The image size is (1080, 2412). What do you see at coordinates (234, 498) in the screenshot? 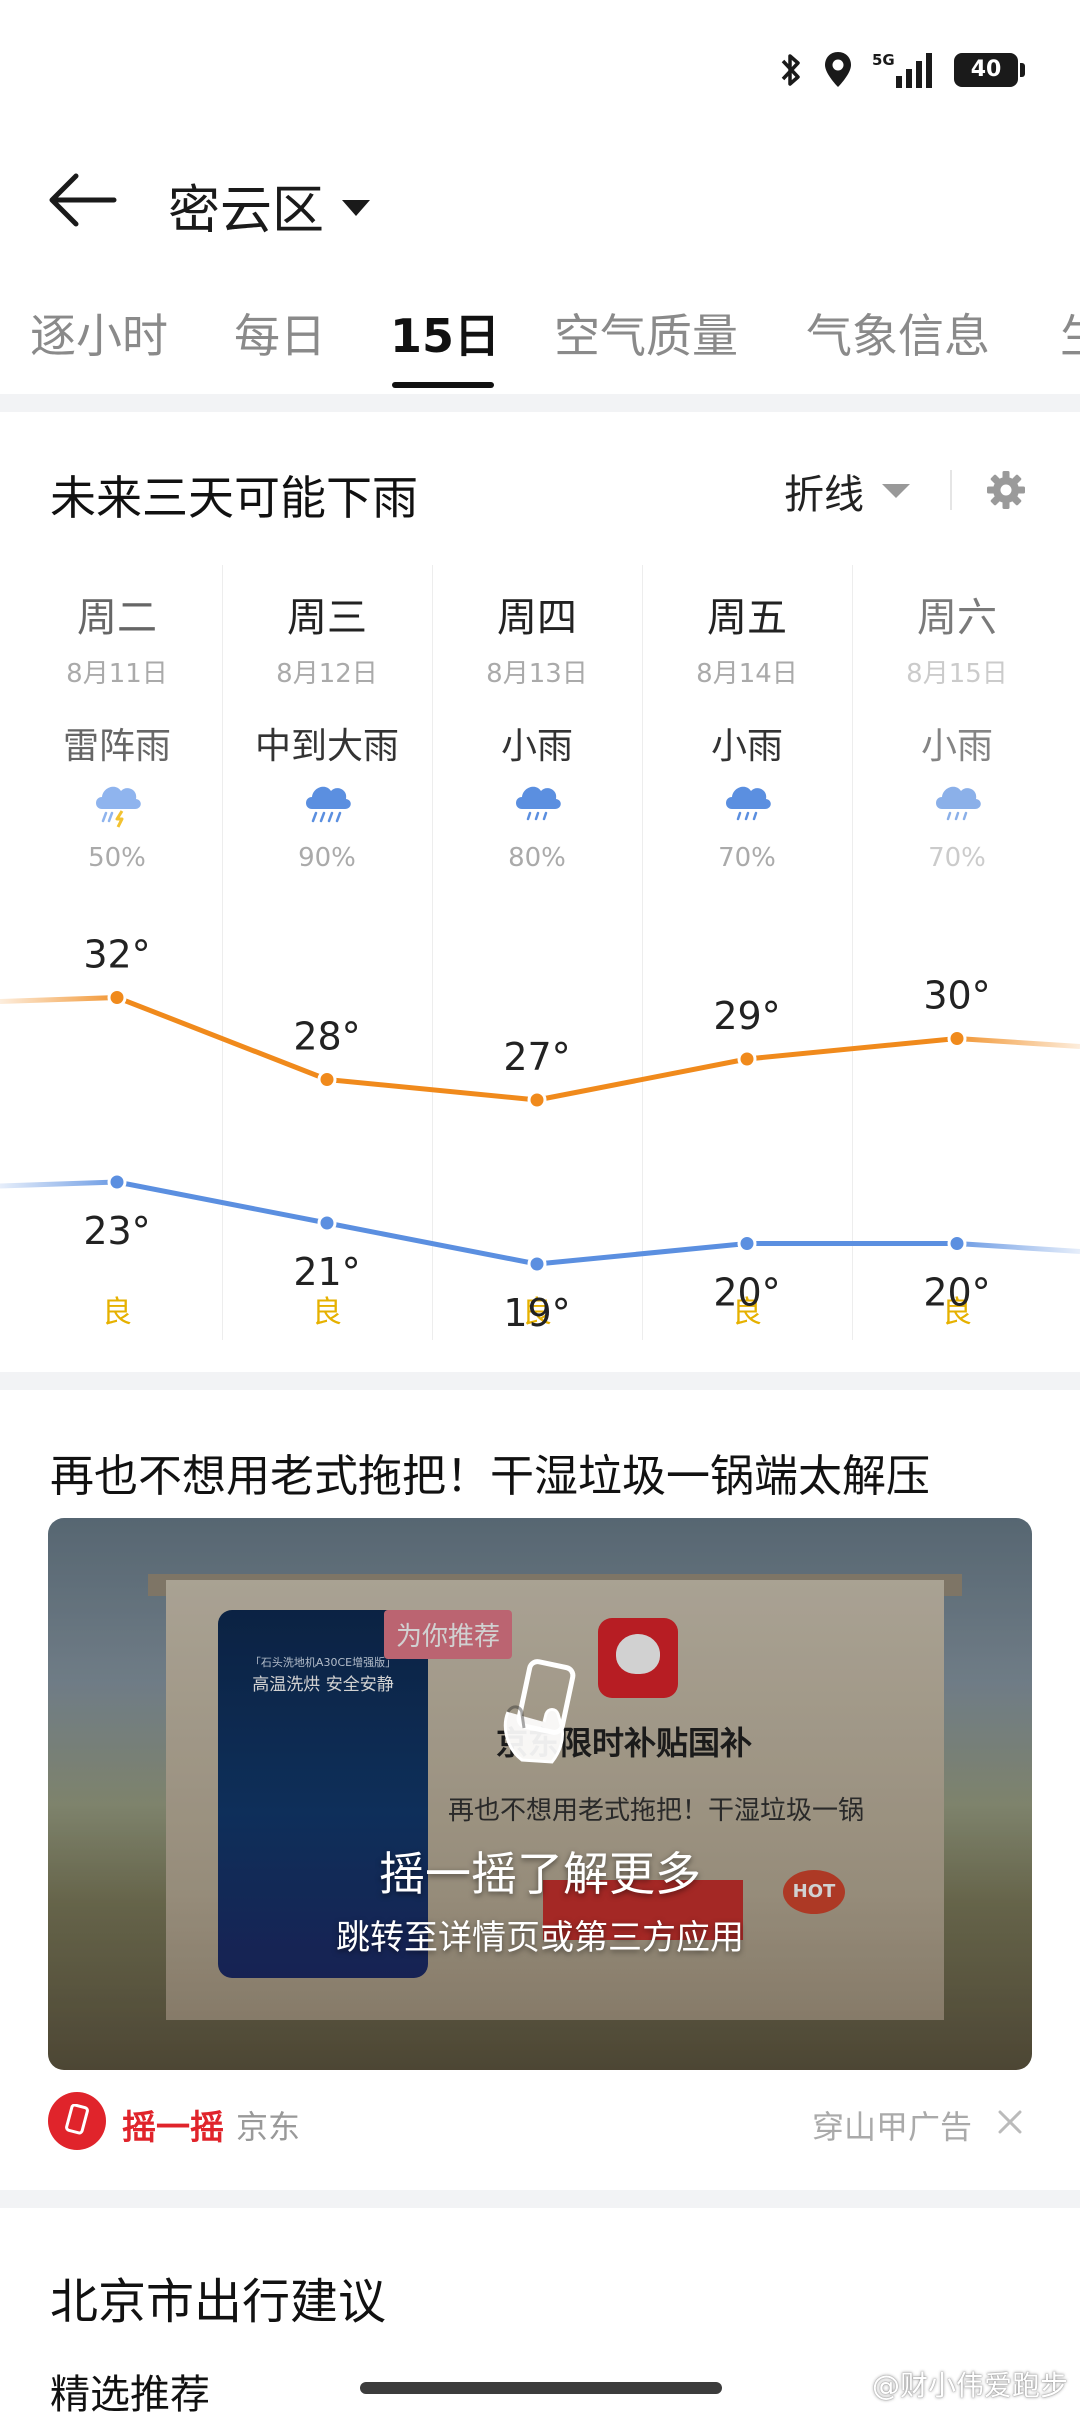
I see `forecast-title: 未来三天可能下雨` at bounding box center [234, 498].